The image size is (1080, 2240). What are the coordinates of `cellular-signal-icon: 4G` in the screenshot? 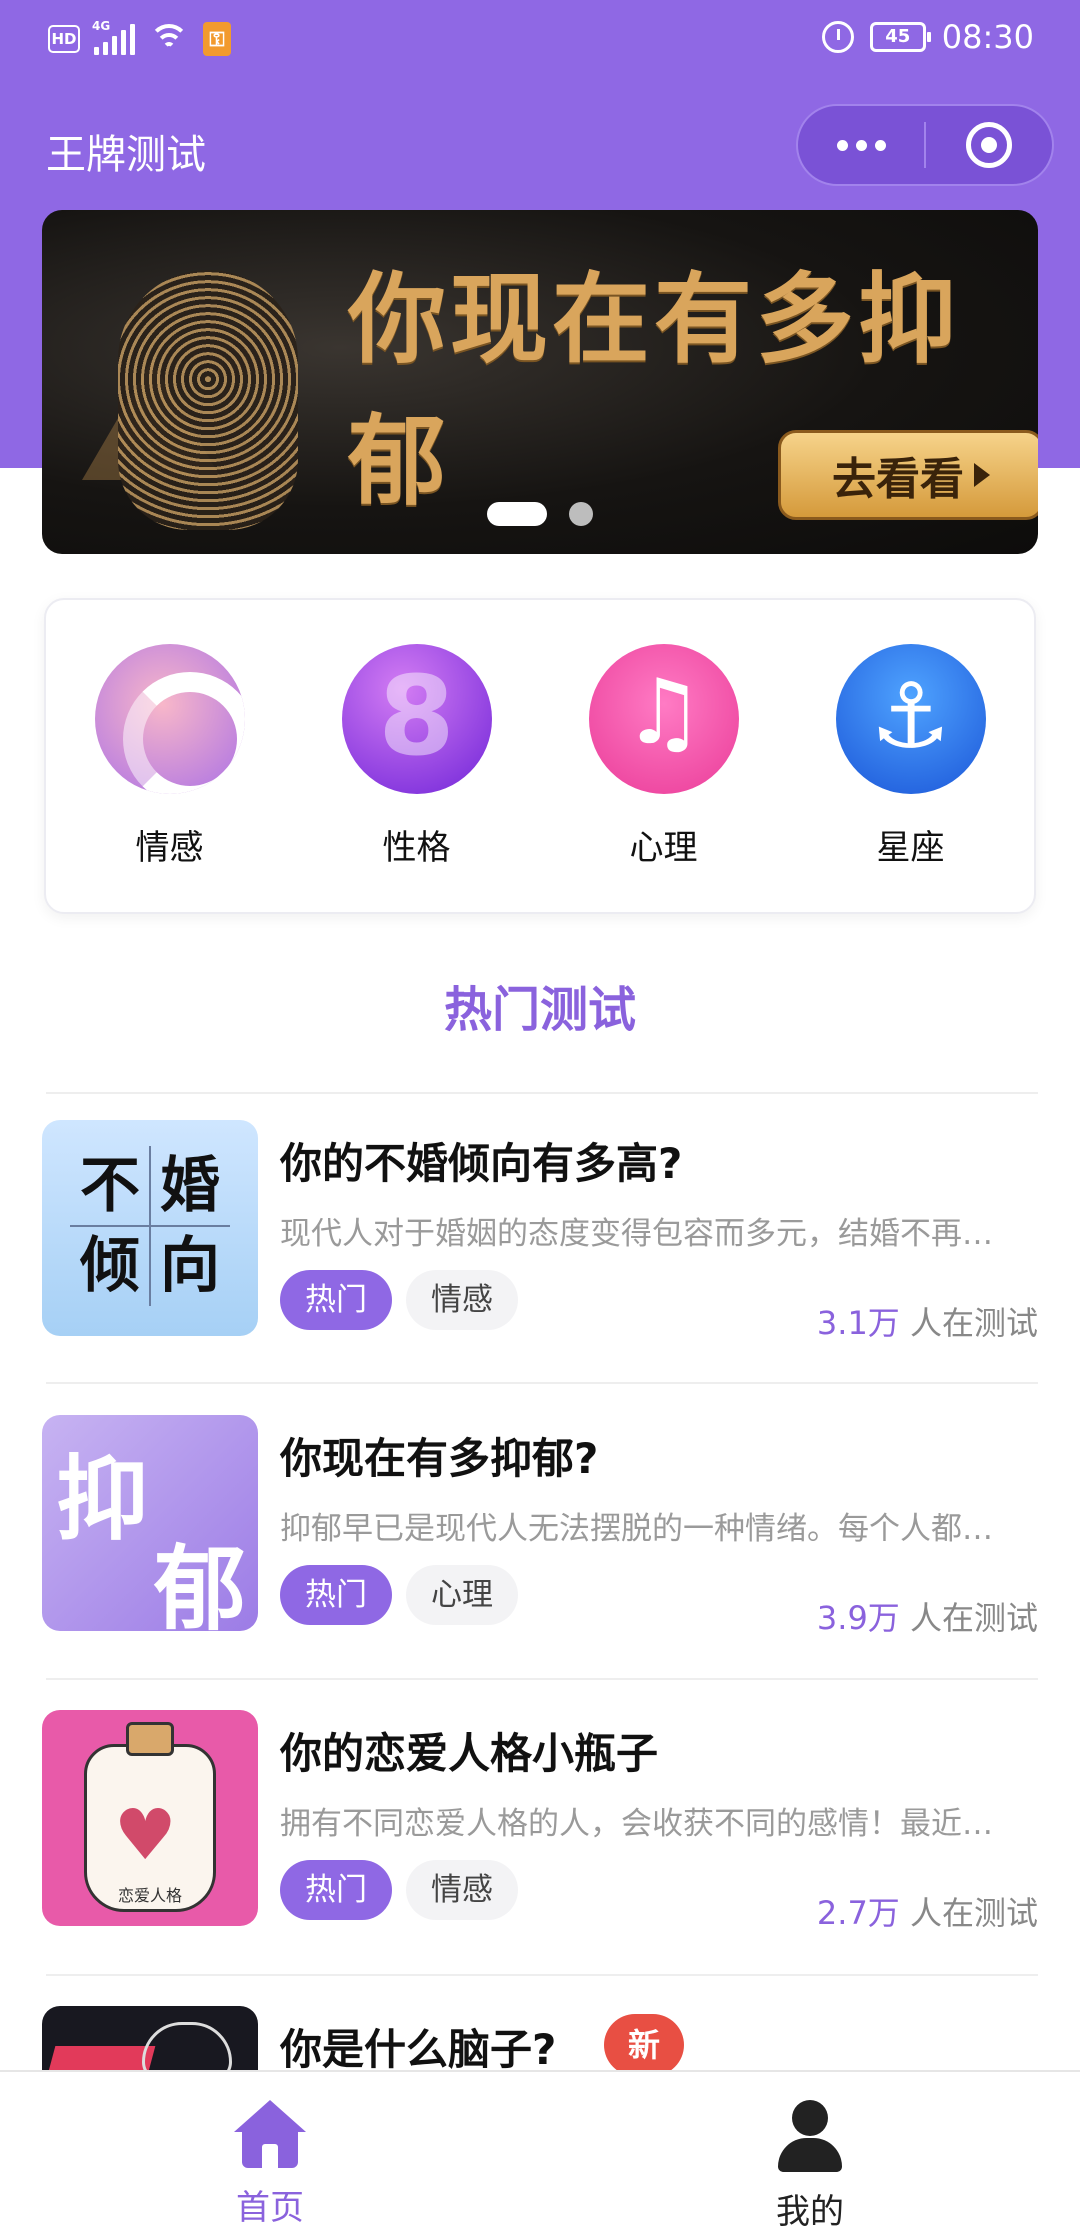 It's located at (113, 37).